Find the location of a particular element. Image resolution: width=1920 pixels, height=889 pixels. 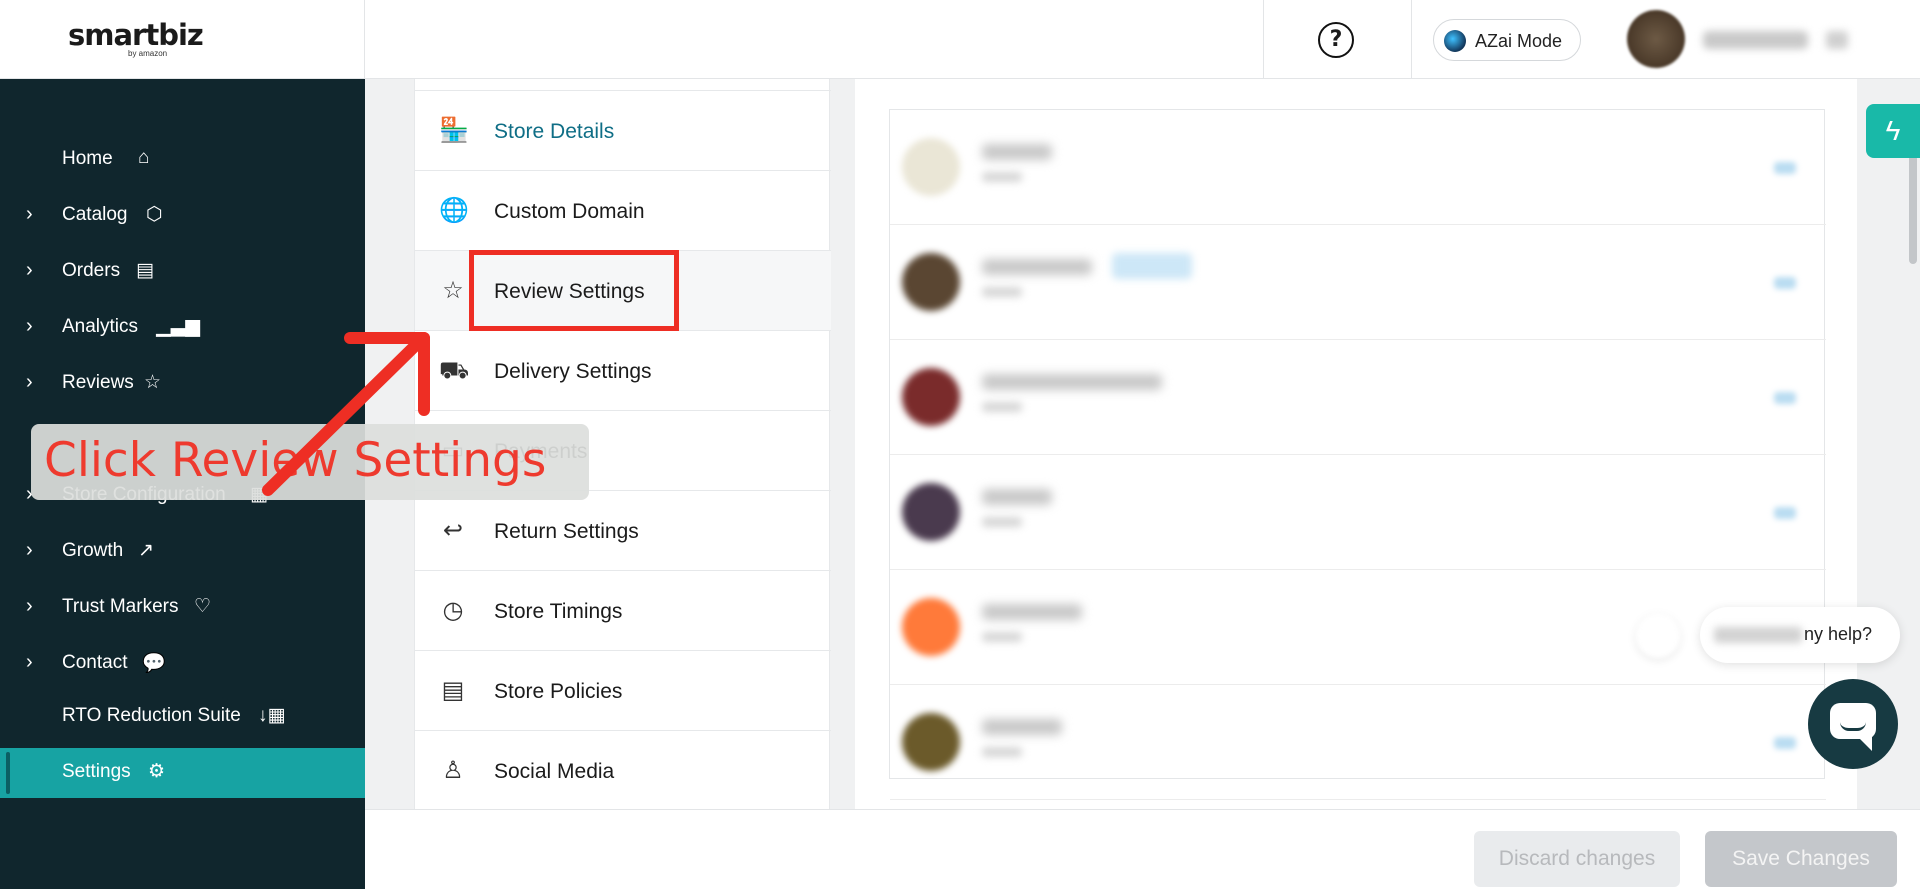

sidebar-item-label: Analytics is located at coordinates (100, 326).